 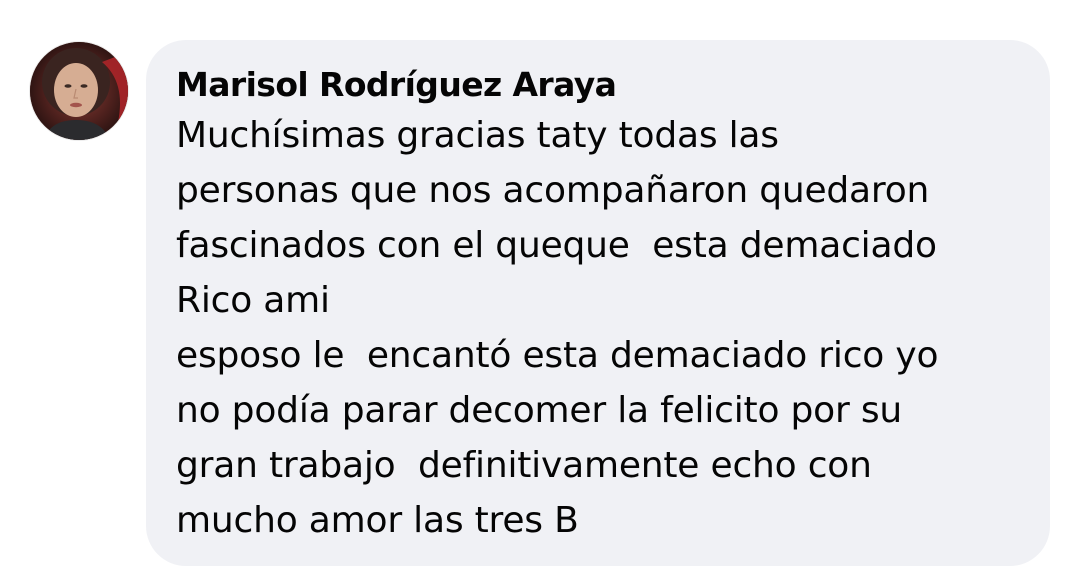 I want to click on comment-author-name: Marisol Rodríguez Araya, so click(x=599, y=85).